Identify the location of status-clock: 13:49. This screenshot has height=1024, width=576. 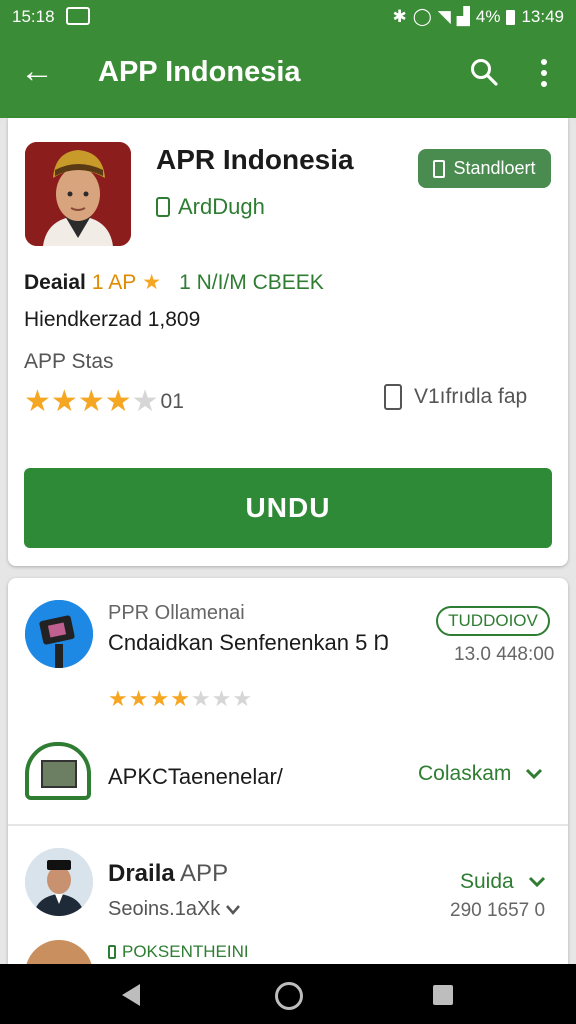
(542, 16).